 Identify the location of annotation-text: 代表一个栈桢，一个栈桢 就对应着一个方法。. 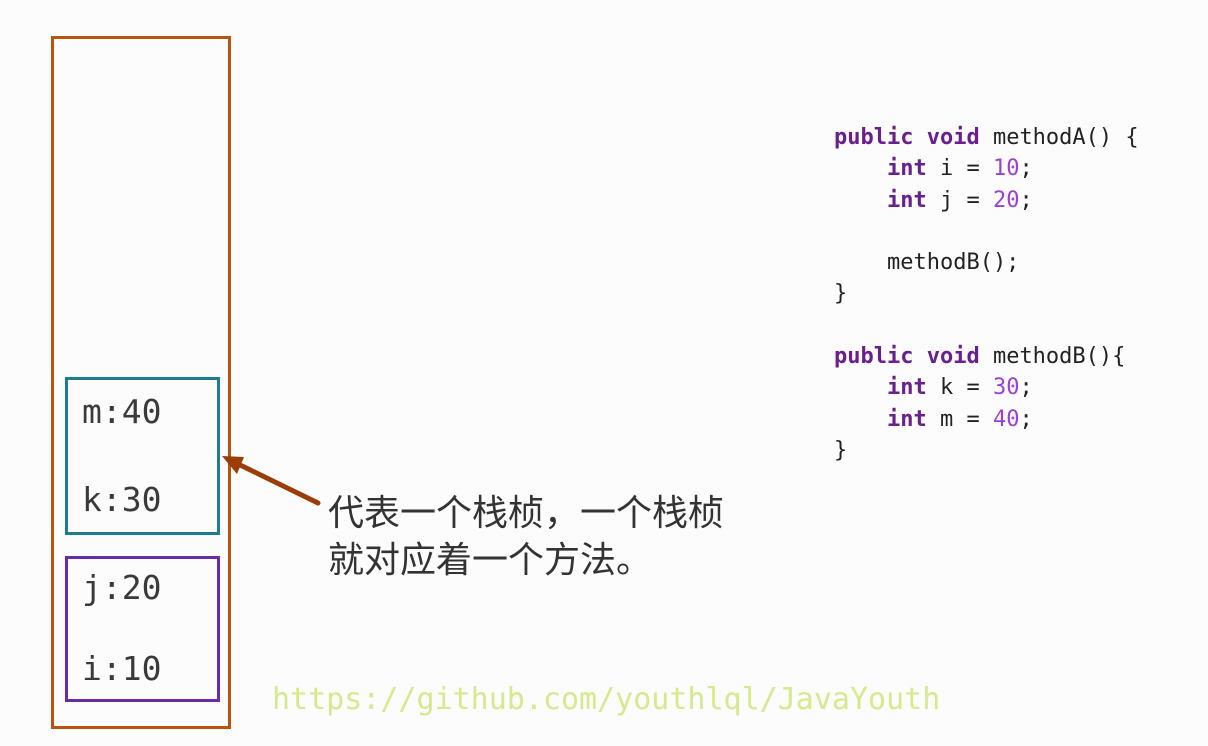
(526, 537).